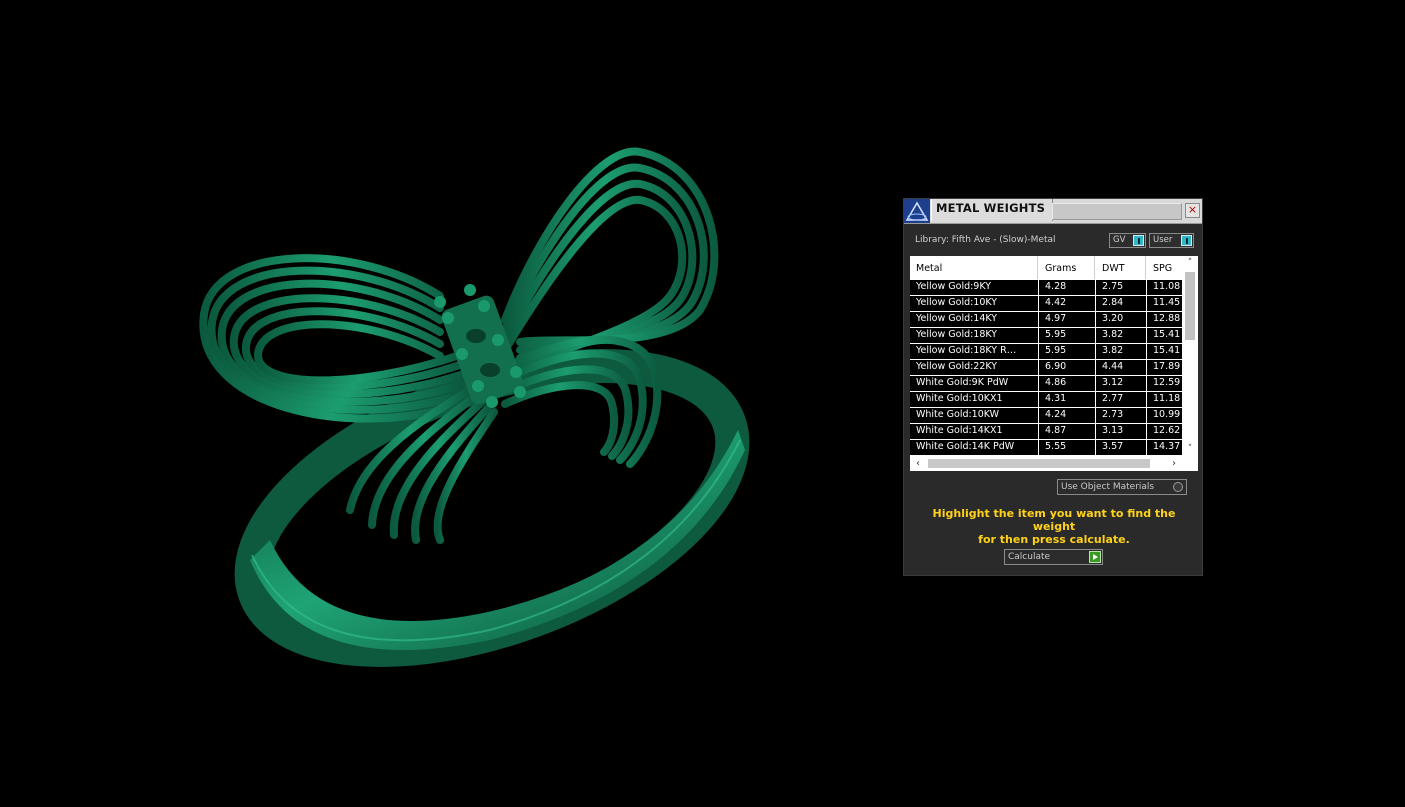 Image resolution: width=1405 pixels, height=807 pixels. Describe the element at coordinates (1053, 557) in the screenshot. I see `calculate-button: Calculate` at that location.